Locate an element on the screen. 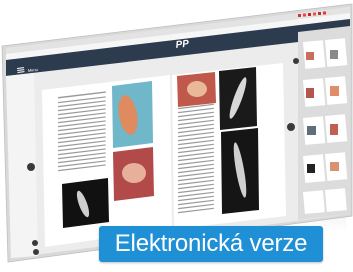 This screenshot has height=272, width=353. surgical-photo-hand-detail is located at coordinates (197, 89).